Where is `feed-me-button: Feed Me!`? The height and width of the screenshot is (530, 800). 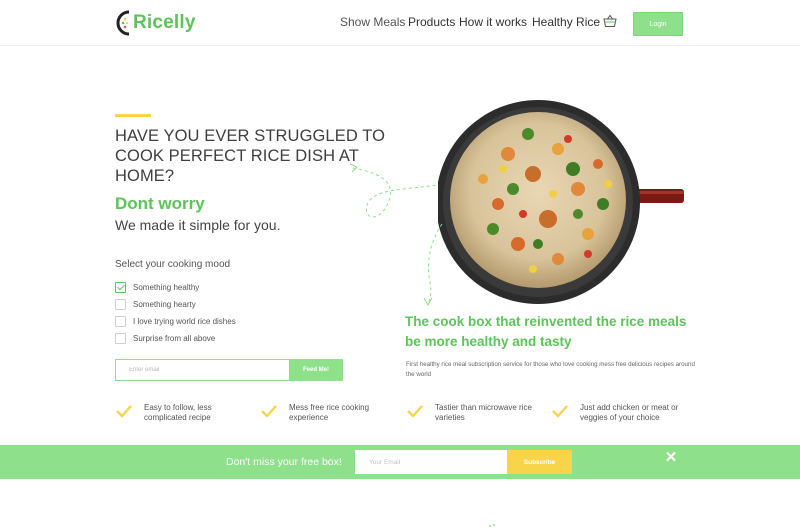
feed-me-button: Feed Me! is located at coordinates (316, 370).